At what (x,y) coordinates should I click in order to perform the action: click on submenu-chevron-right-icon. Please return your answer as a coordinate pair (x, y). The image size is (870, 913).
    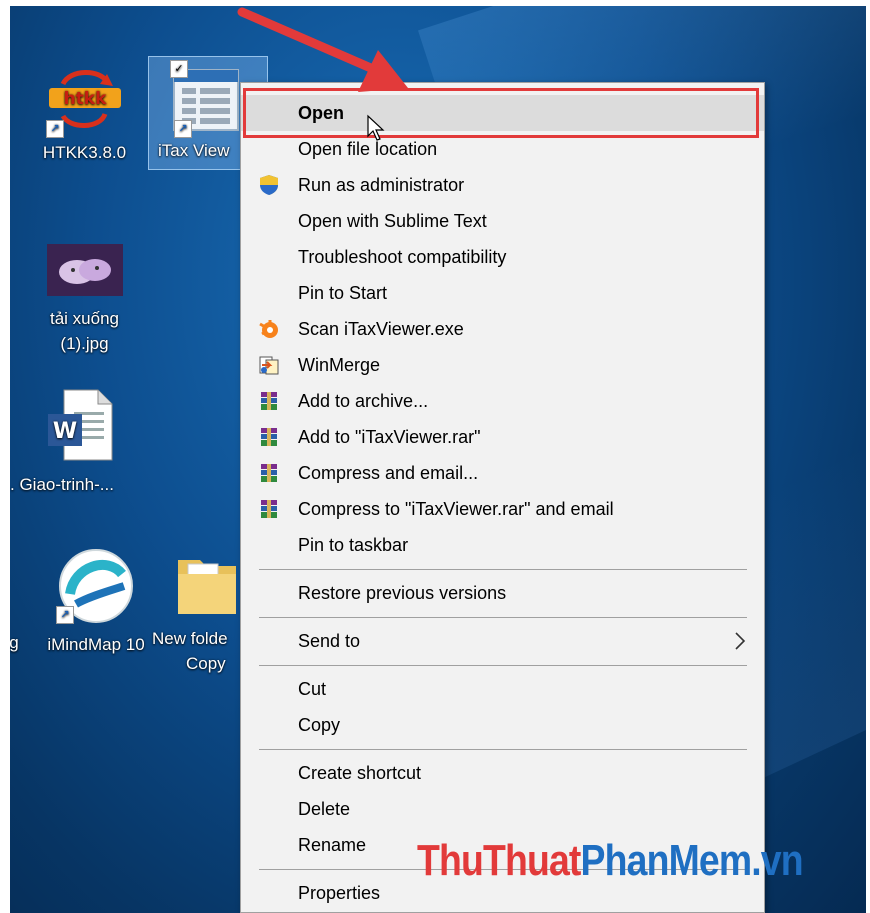
    Looking at the image, I should click on (740, 641).